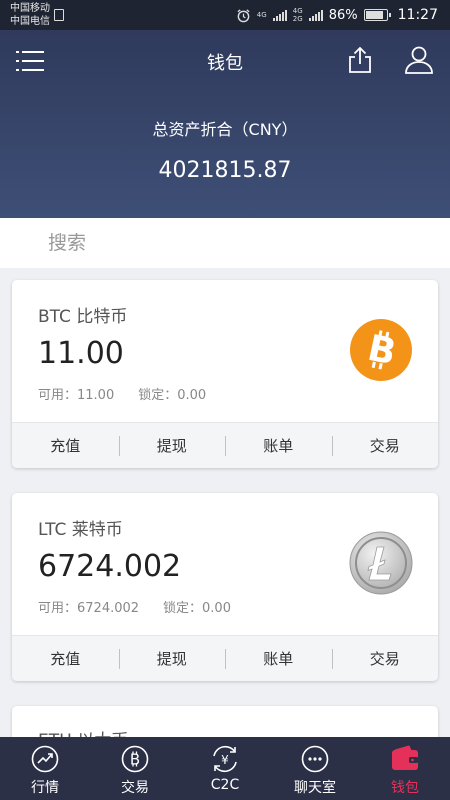 This screenshot has width=450, height=800. I want to click on status-time: 11:27, so click(417, 15).